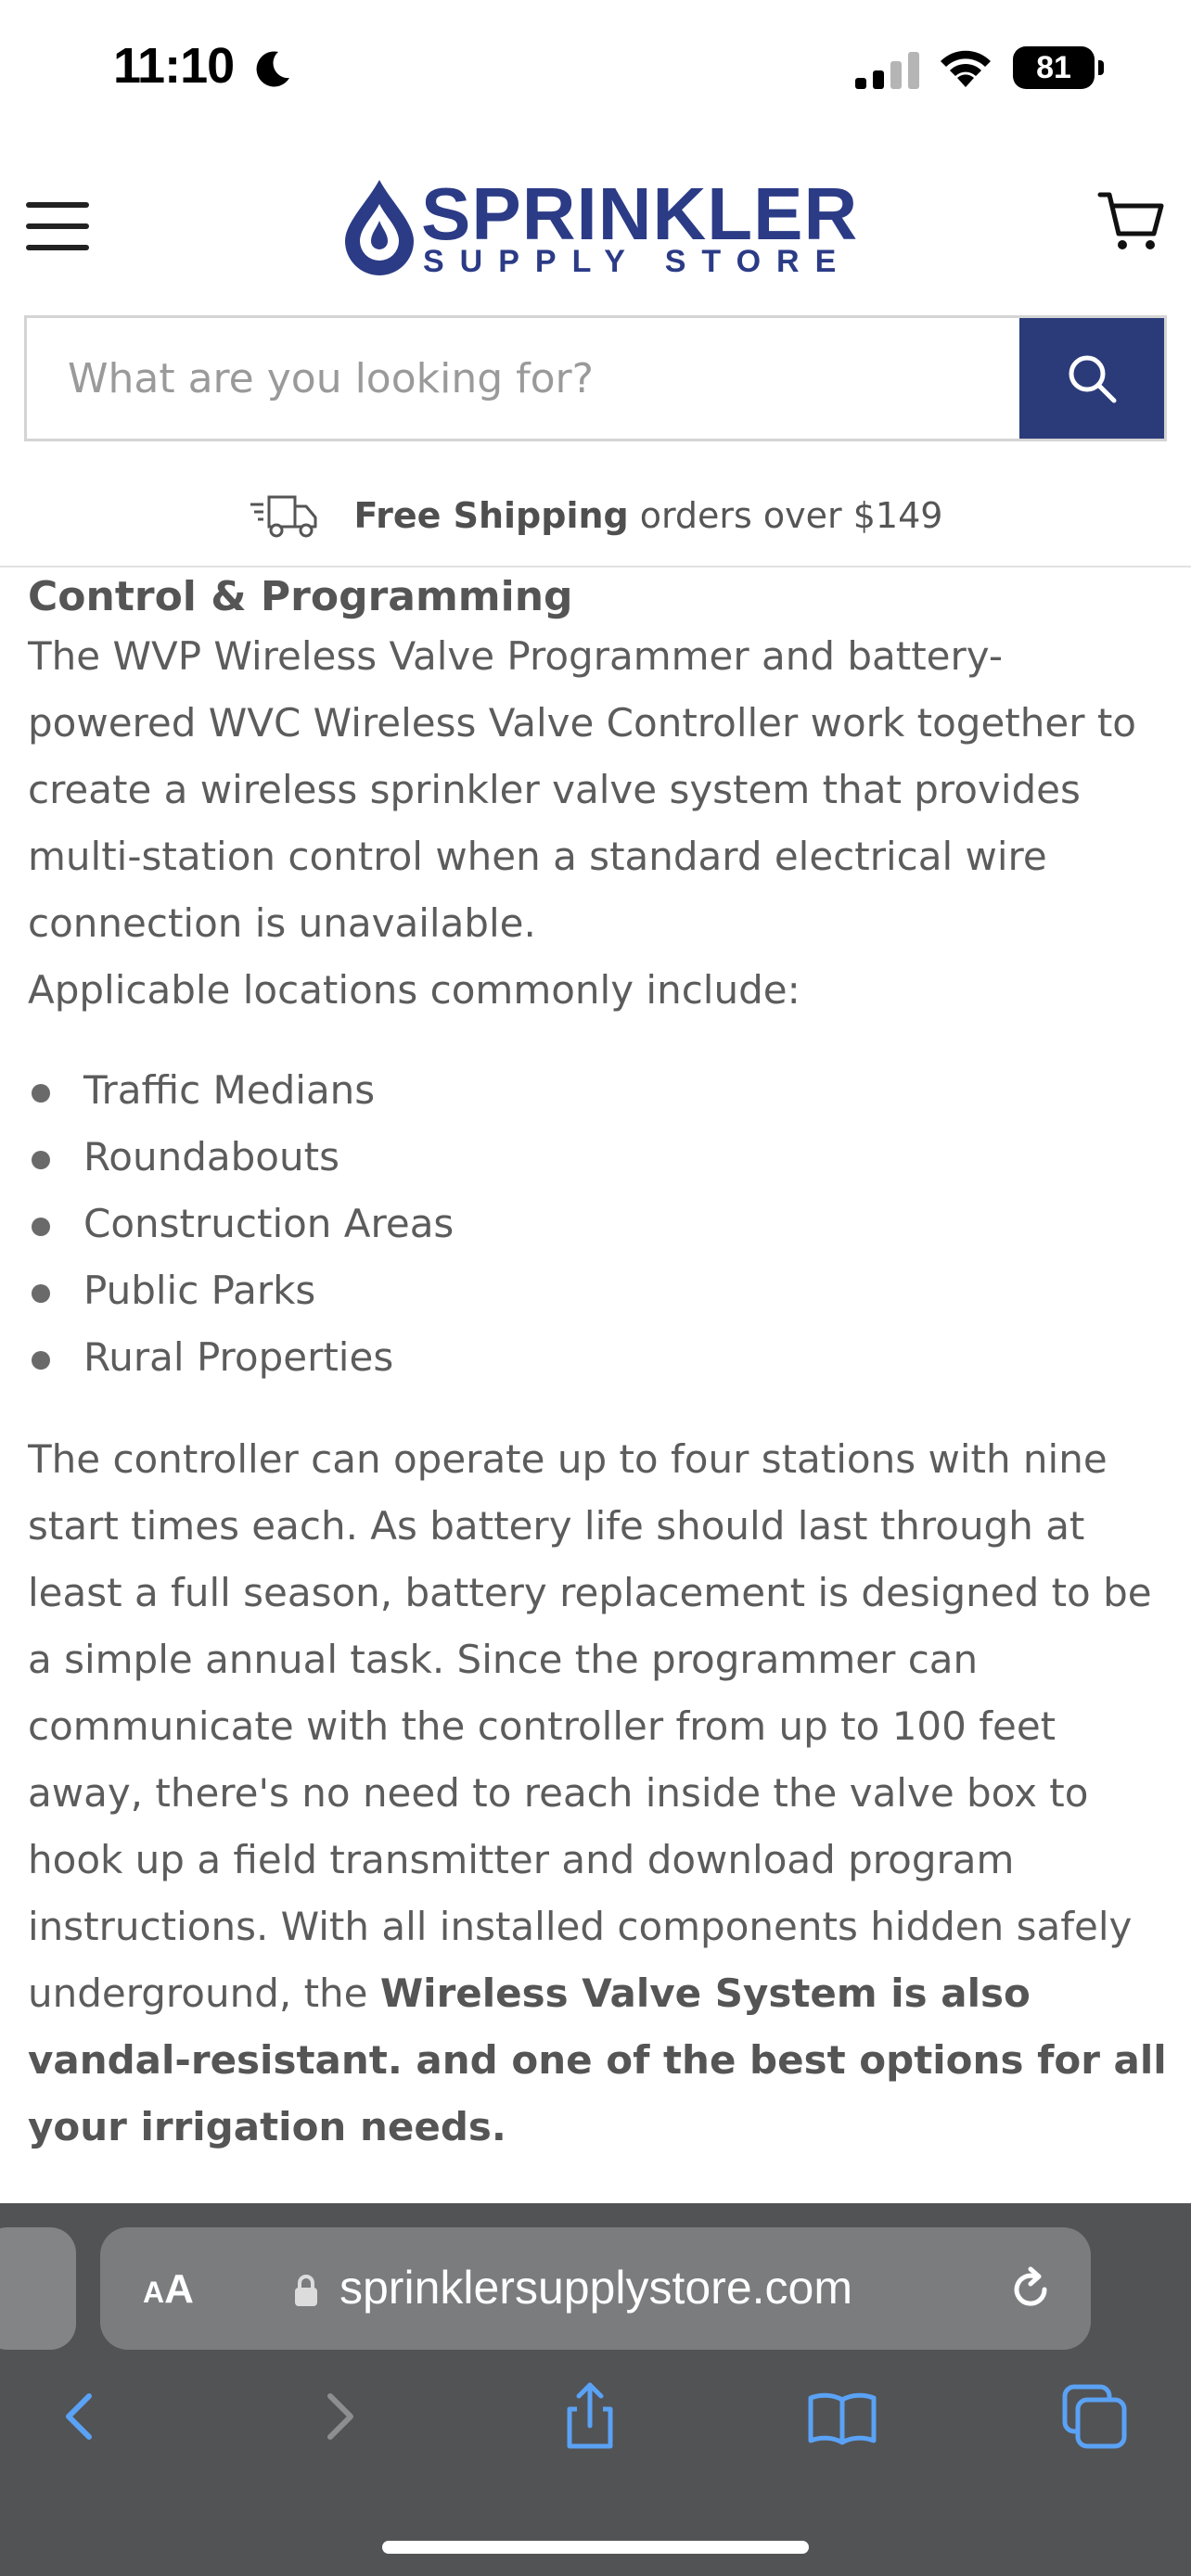 The width and height of the screenshot is (1191, 2576). I want to click on list-item: Rural Properties, so click(598, 1357).